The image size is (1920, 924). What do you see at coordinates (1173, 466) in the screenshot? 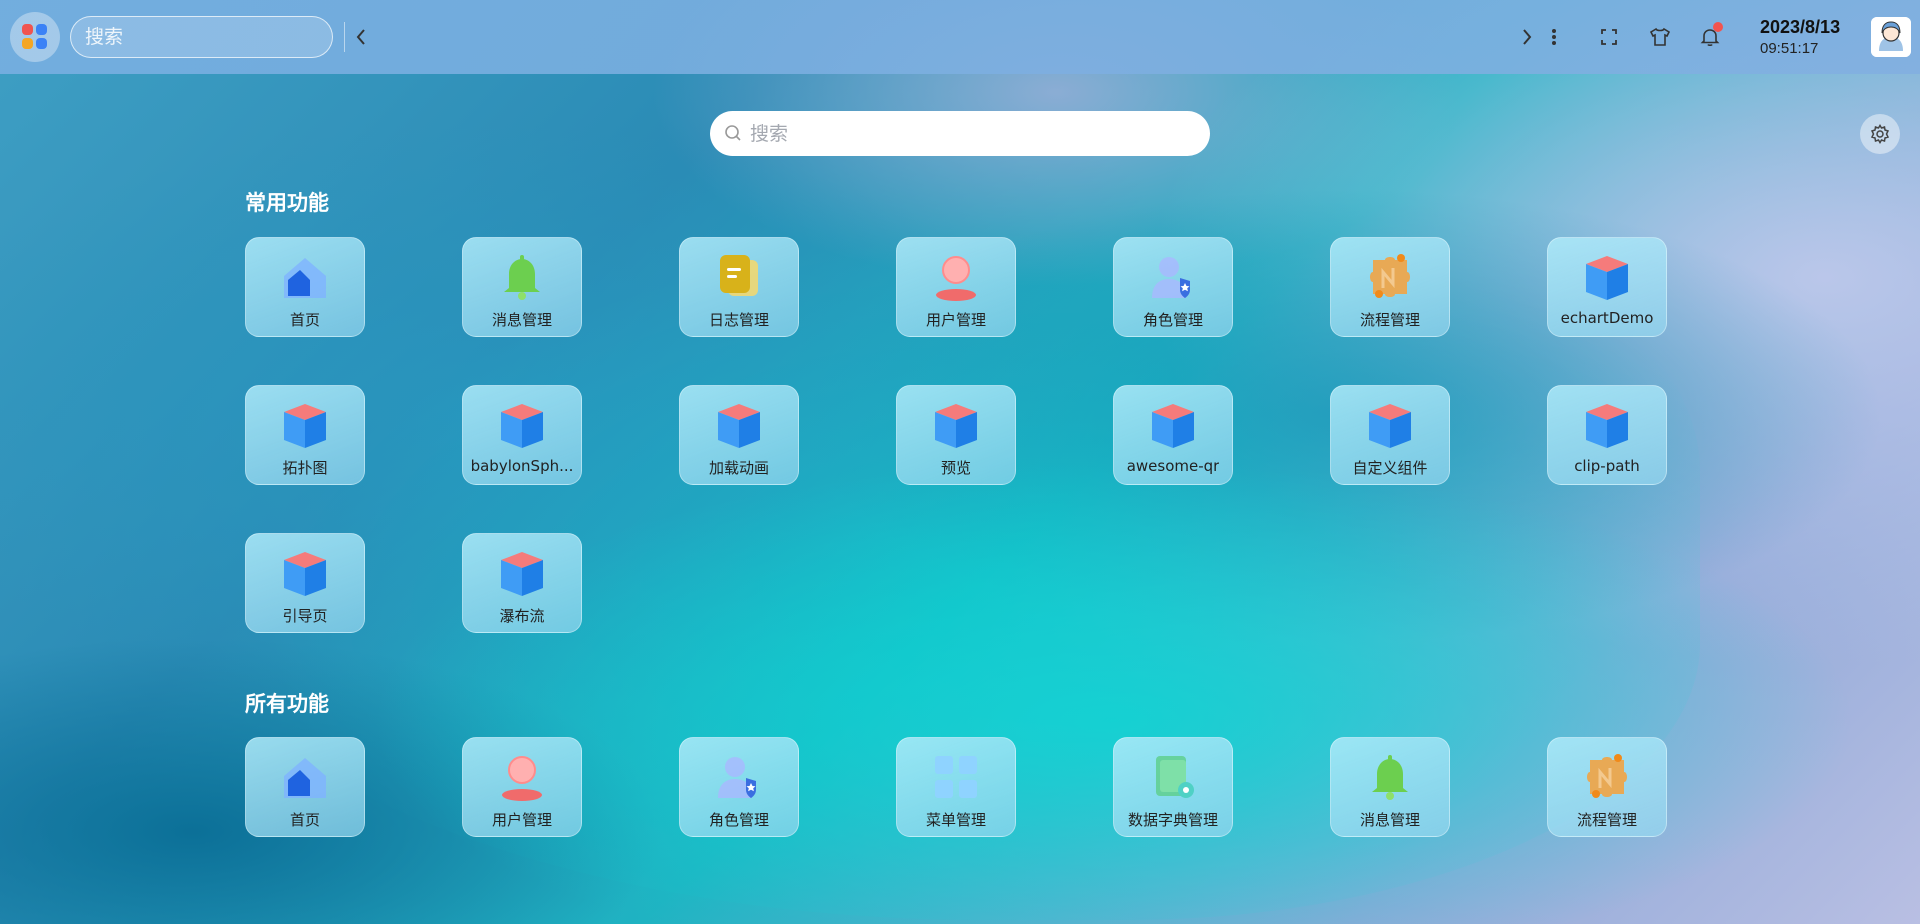
I see `app-tile-label: awesome-qr` at bounding box center [1173, 466].